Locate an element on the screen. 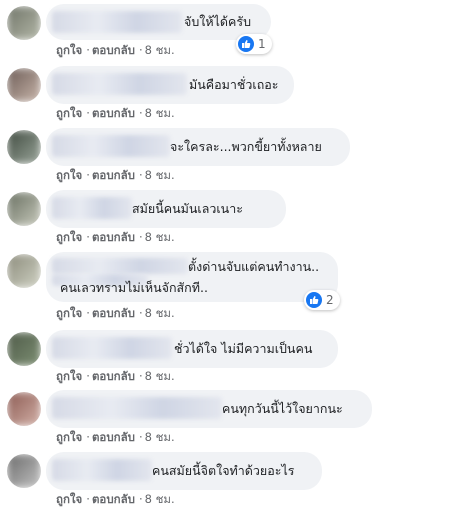 The image size is (460, 512). comment-bubble: ชั่วได้ใจ ไม่มีความเป็นคน is located at coordinates (192, 349).